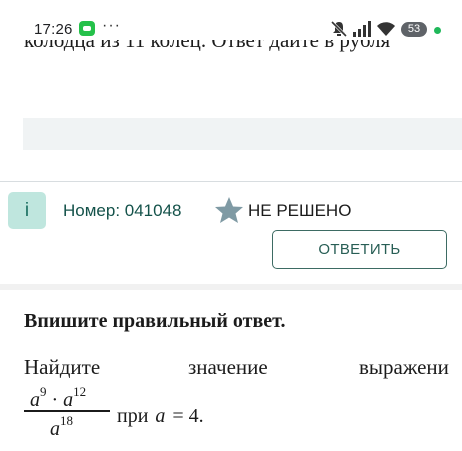 This screenshot has width=462, height=451. I want to click on condition-prefix: при, so click(133, 416).